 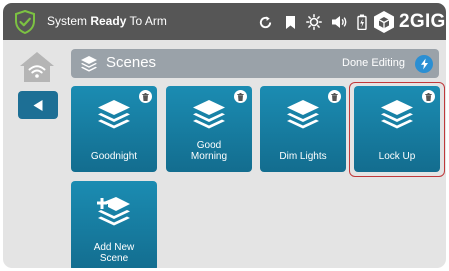 What do you see at coordinates (114, 156) in the screenshot?
I see `scene-label: Goodnight` at bounding box center [114, 156].